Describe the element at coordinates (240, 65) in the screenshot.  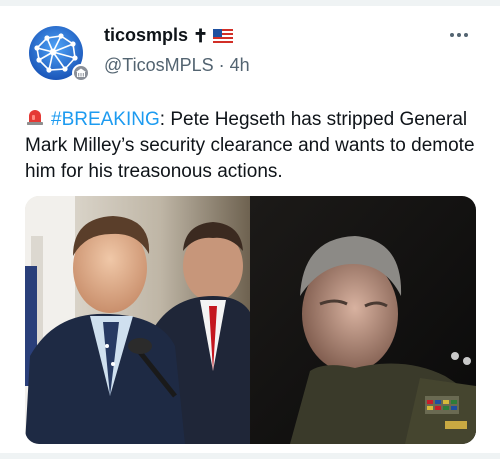
I see `timestamp: 4h` at that location.